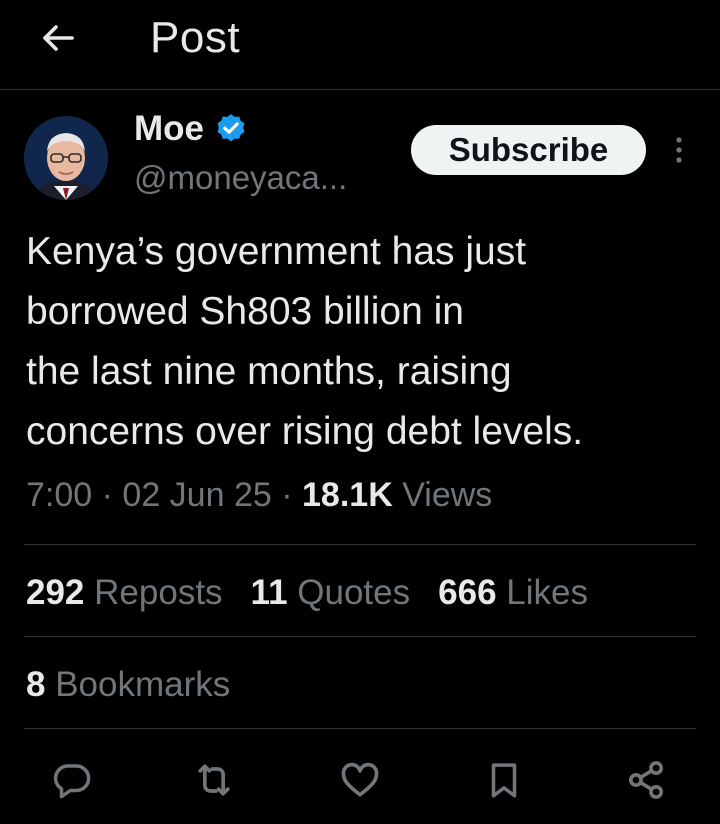  What do you see at coordinates (231, 128) in the screenshot?
I see `verified-badge-icon` at bounding box center [231, 128].